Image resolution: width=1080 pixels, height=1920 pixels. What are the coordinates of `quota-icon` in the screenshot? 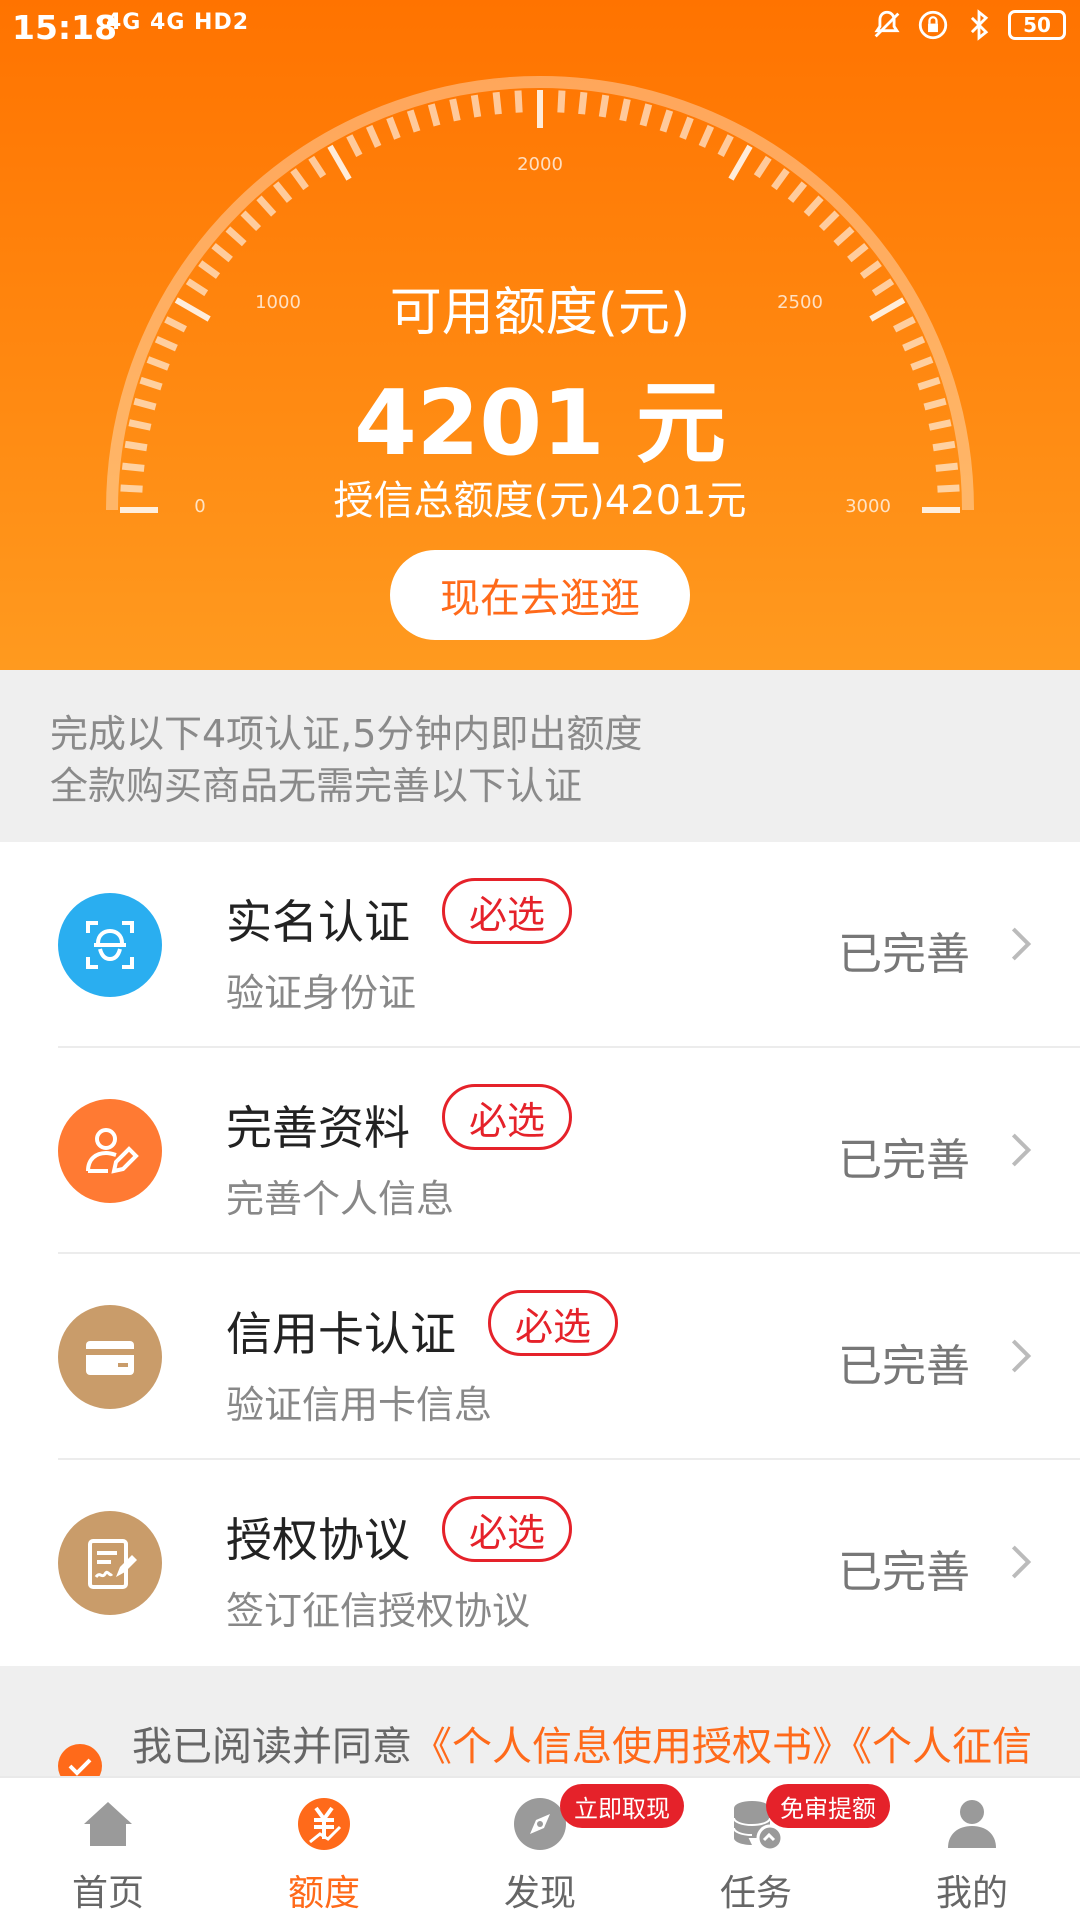 It's located at (324, 1824).